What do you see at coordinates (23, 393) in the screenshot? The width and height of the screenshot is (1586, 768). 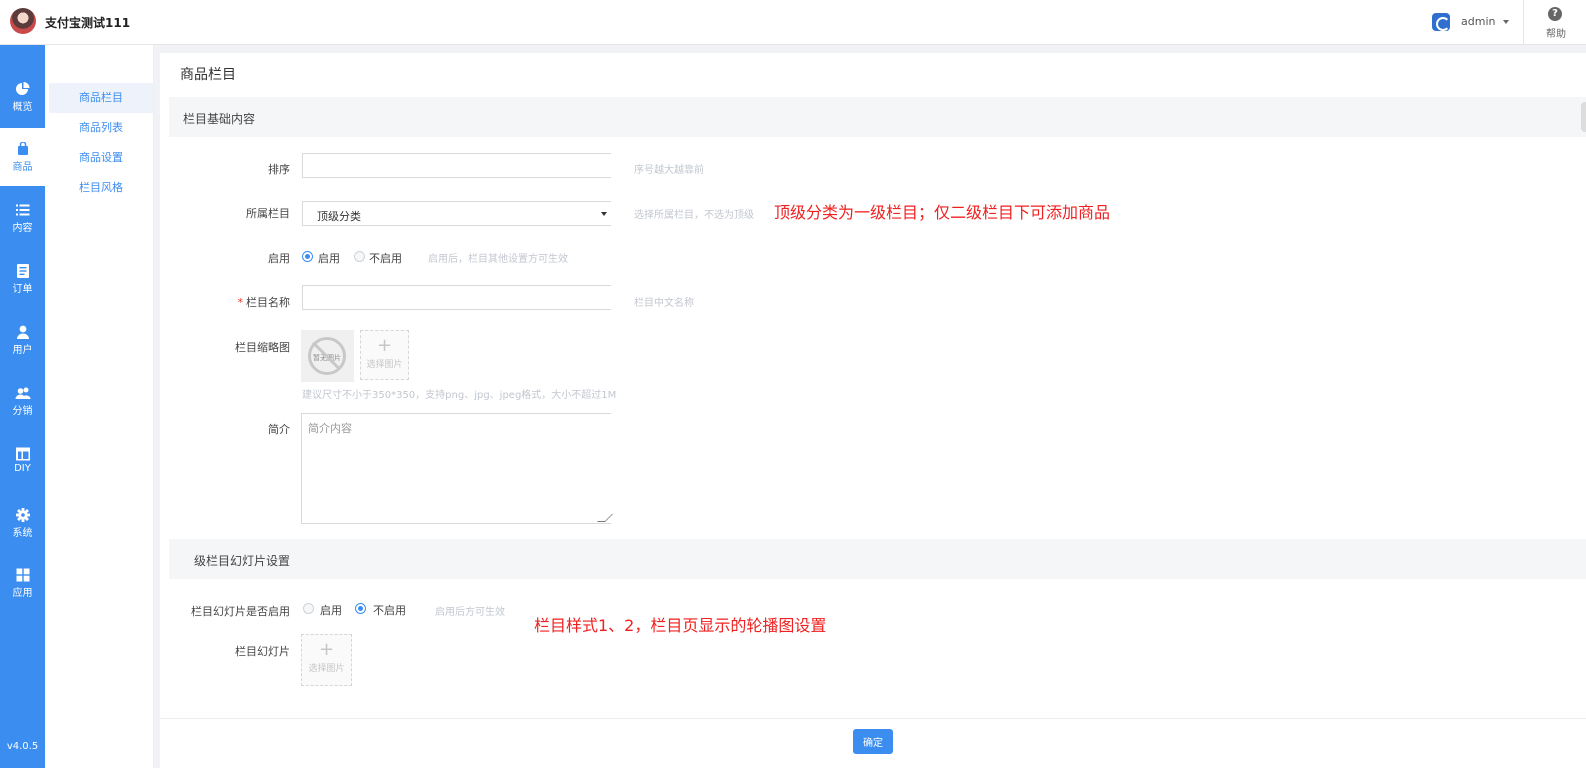 I see `group-icon` at bounding box center [23, 393].